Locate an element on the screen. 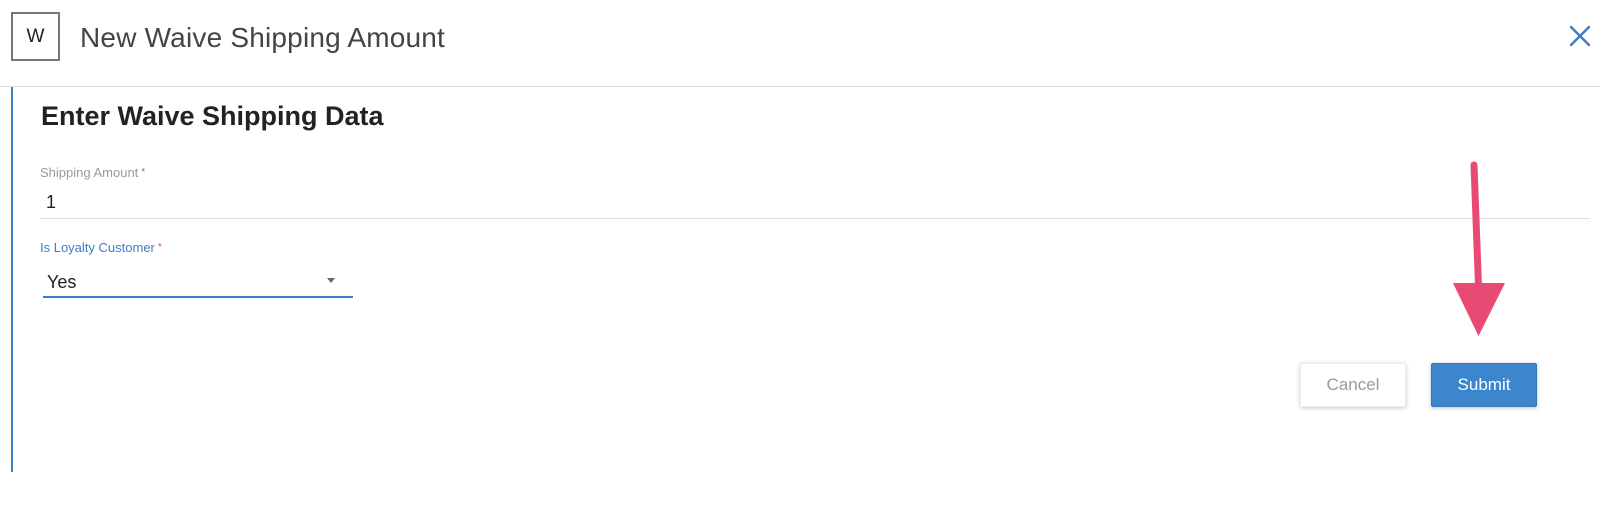 This screenshot has height=531, width=1600. loyalty-customer-selected-value: Yes is located at coordinates (62, 282).